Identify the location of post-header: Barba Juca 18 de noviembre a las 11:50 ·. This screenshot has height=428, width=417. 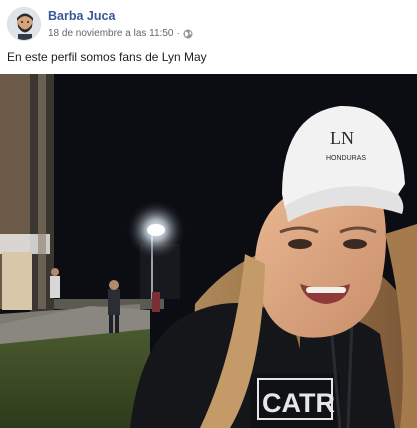
(208, 22).